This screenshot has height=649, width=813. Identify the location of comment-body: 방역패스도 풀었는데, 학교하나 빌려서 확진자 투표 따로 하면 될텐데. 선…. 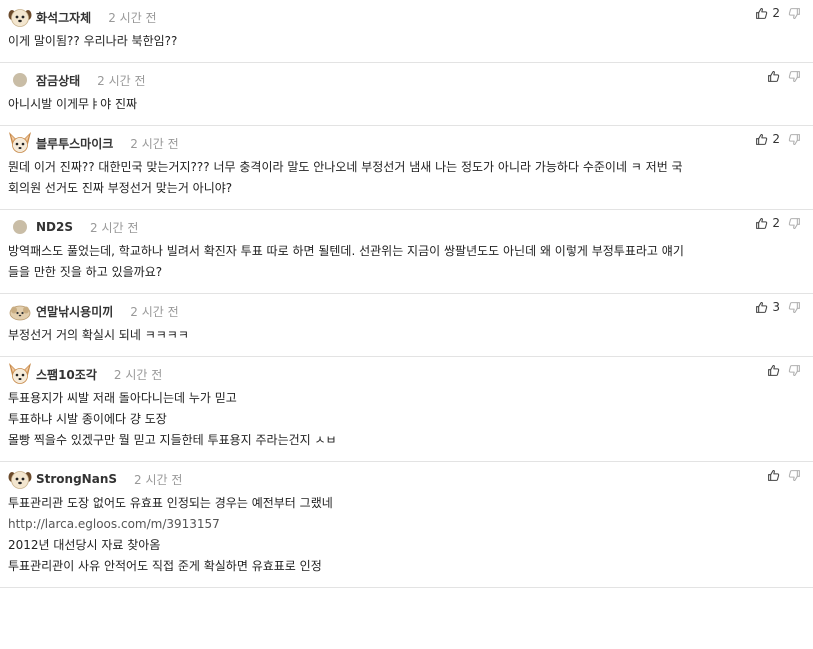
(410, 262).